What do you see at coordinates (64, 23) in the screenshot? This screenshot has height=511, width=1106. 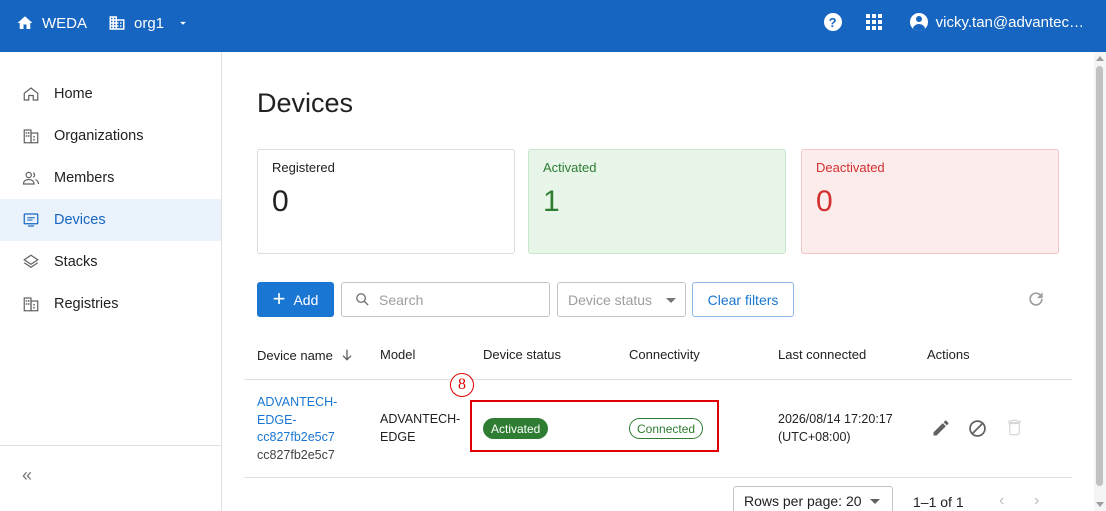 I see `app-name: WEDA` at bounding box center [64, 23].